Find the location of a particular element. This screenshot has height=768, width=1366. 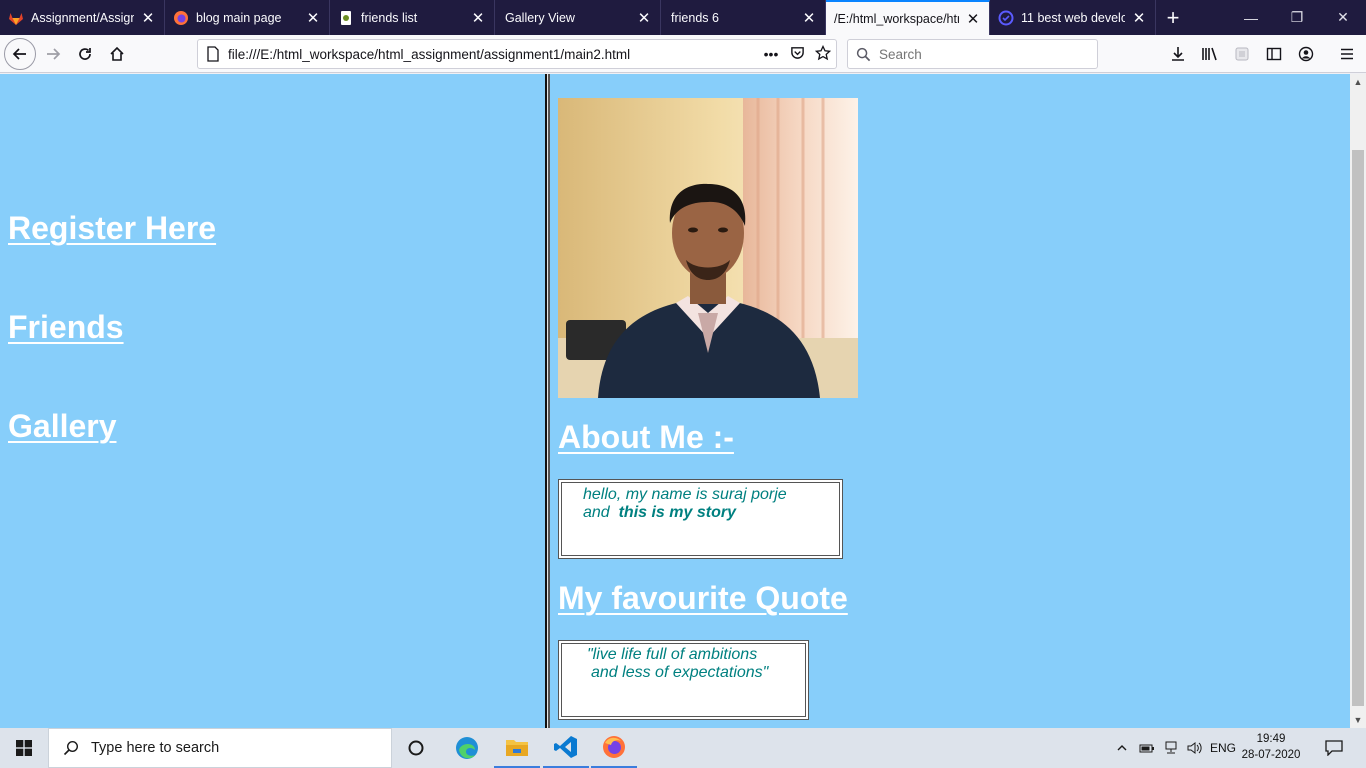

network-tray-icon is located at coordinates (1171, 748).